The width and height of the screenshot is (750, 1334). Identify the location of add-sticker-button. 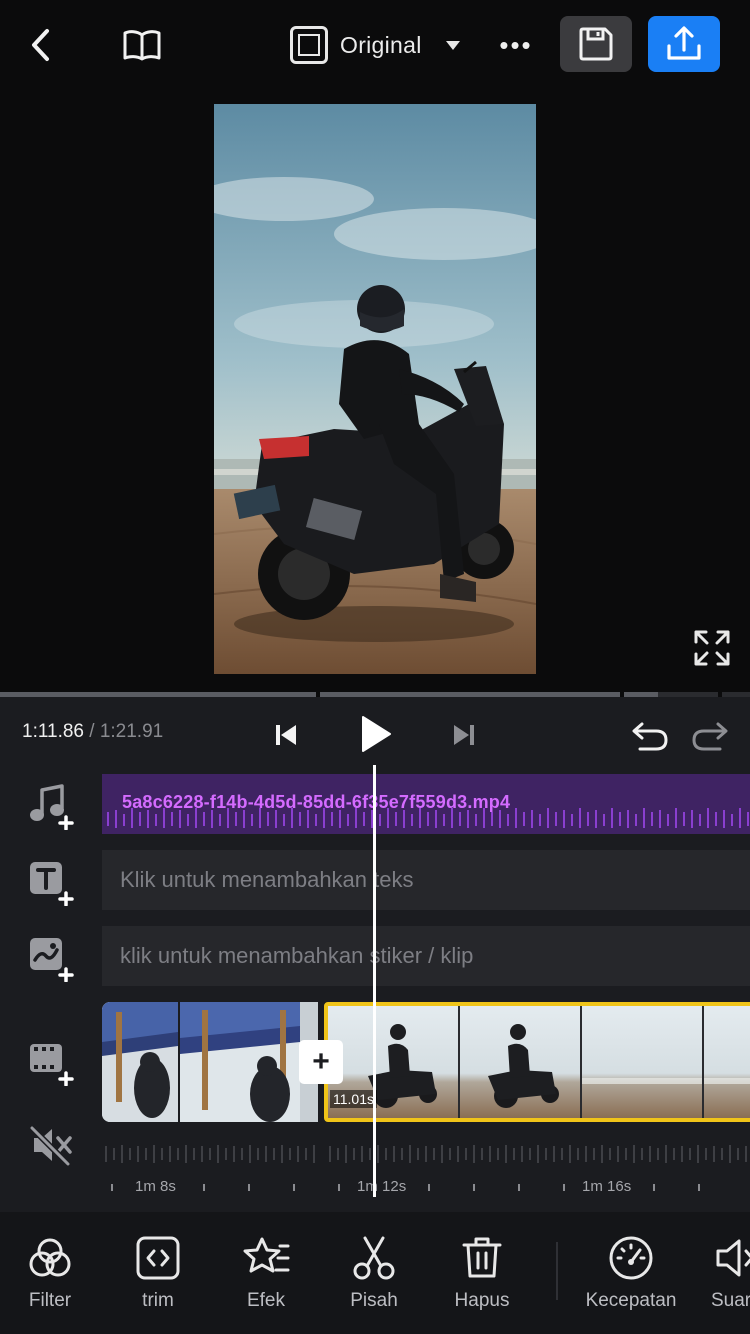
(51, 957).